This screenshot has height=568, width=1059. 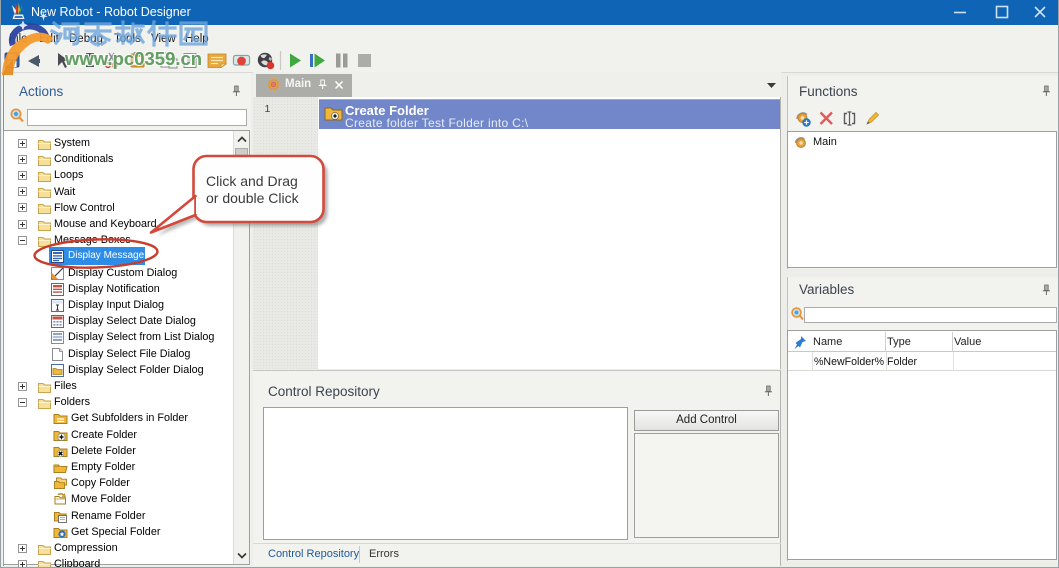 I want to click on svg-text: Click and Drag, so click(x=252, y=181).